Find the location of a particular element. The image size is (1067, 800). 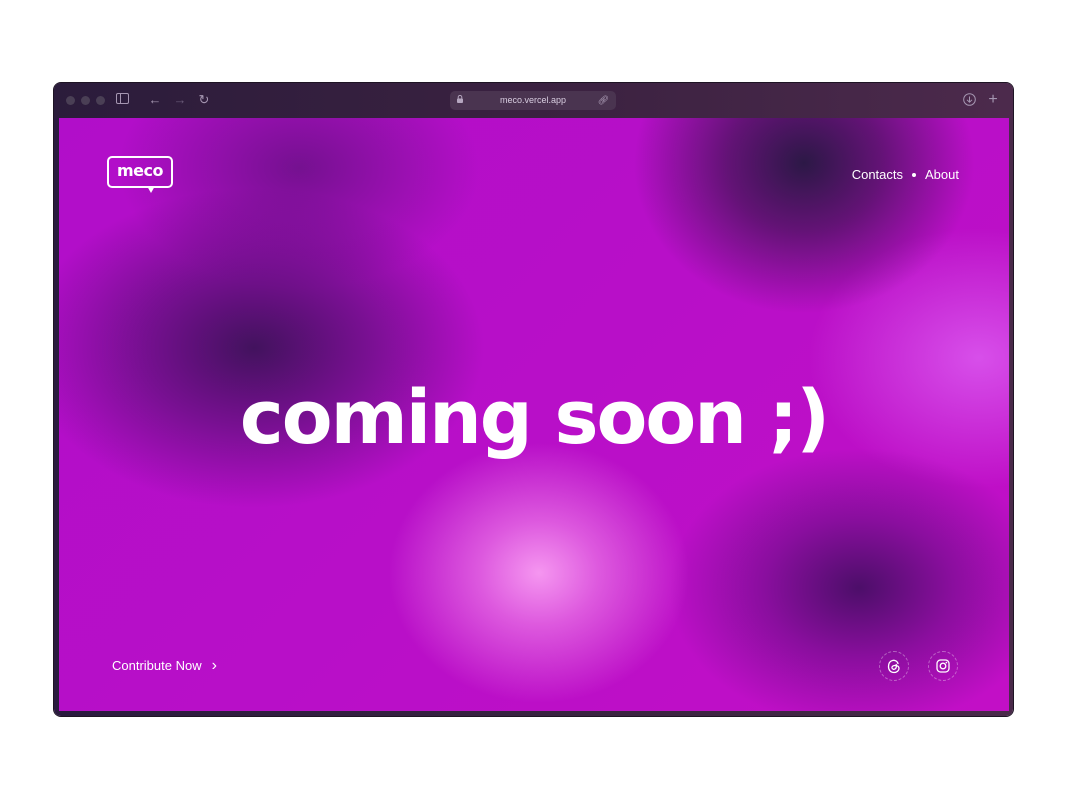

logo-text: meco is located at coordinates (140, 170).